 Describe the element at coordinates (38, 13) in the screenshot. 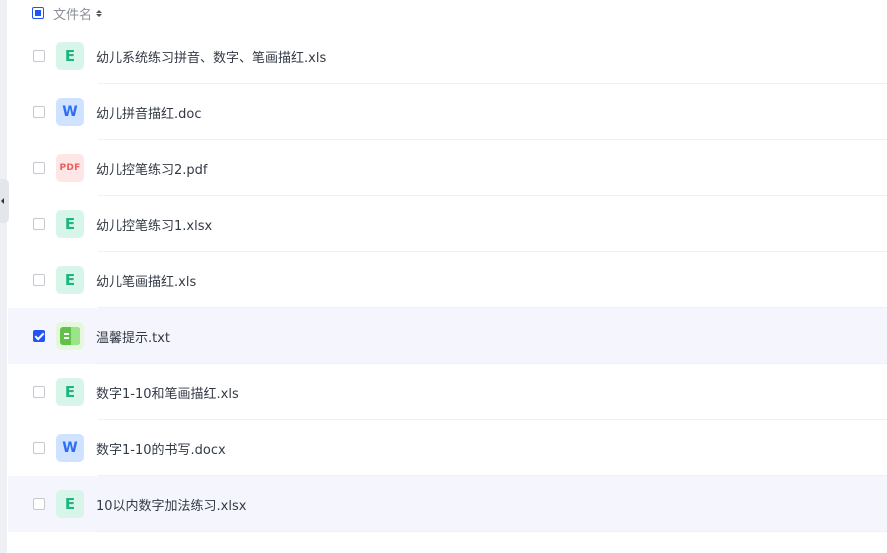

I see `select-all-checkbox` at that location.